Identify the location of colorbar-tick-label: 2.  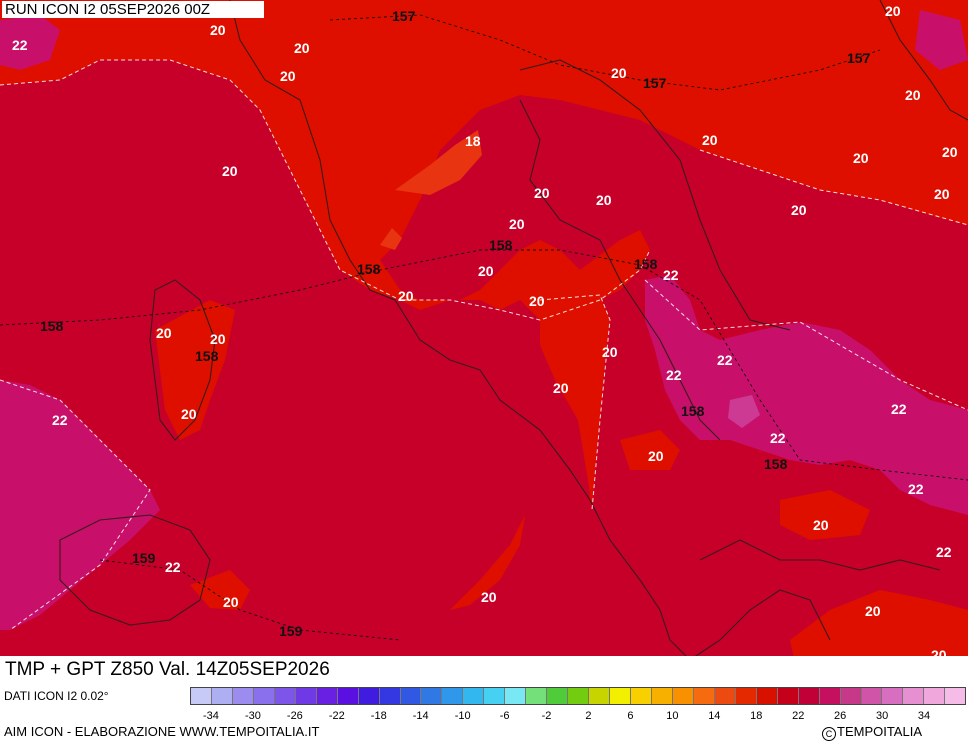
(588, 716).